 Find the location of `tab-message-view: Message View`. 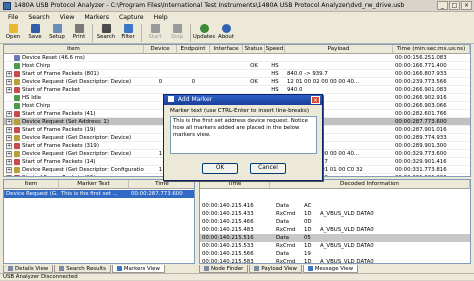

tab-message-view: Message View is located at coordinates (330, 269).